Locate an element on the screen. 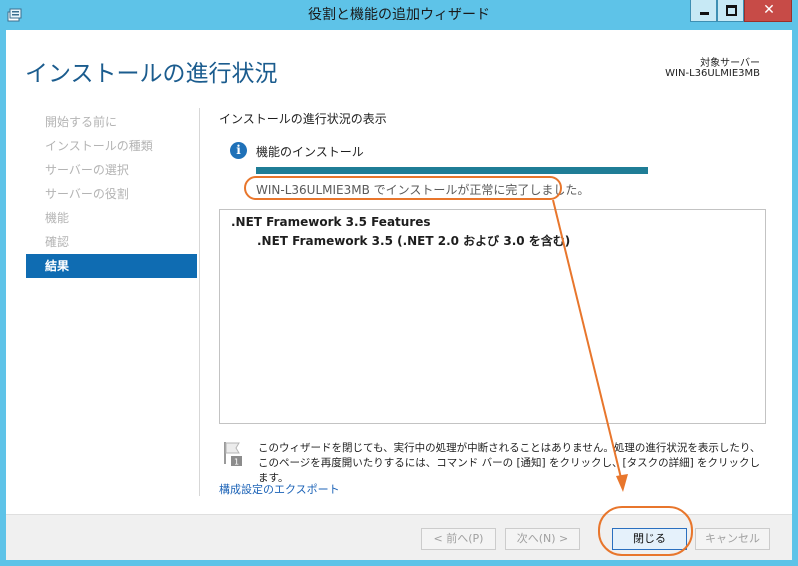 Image resolution: width=798 pixels, height=566 pixels. nav-item-results: 結果 is located at coordinates (111, 266).